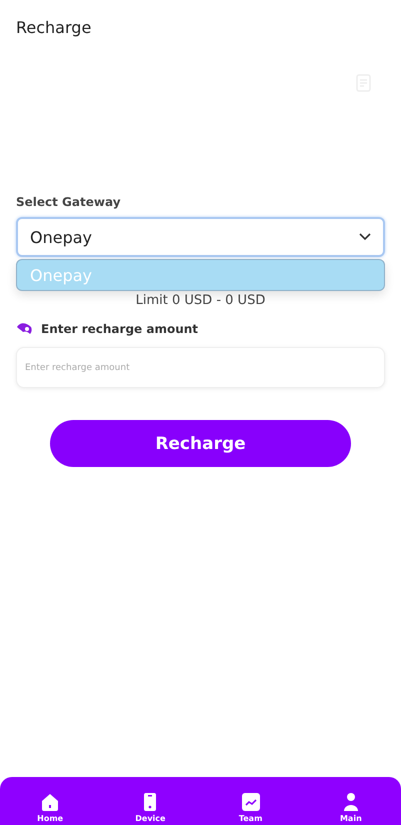 The width and height of the screenshot is (401, 825). Describe the element at coordinates (201, 301) in the screenshot. I see `limit-text: Limit 0 USD - 0 USD` at that location.